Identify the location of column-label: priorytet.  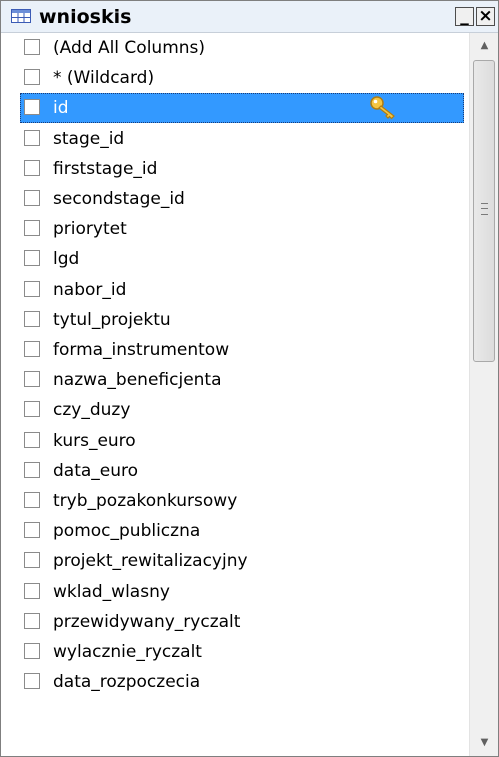
(90, 229).